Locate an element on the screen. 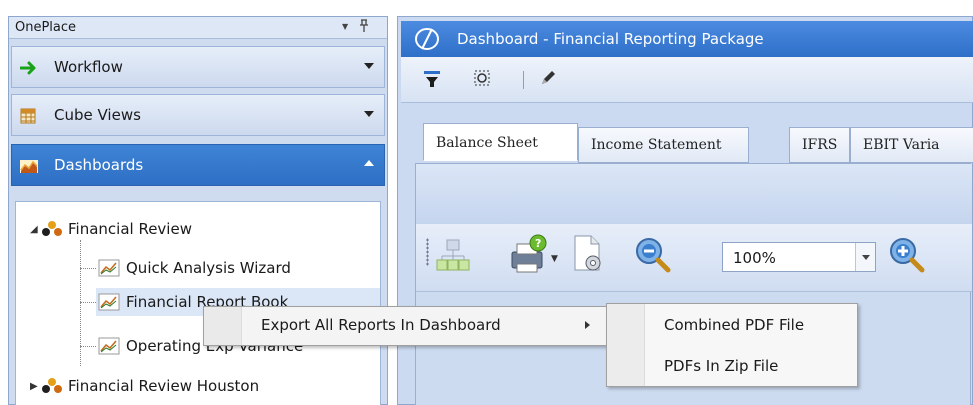 The height and width of the screenshot is (405, 973). export-submenu: Combined PDF File PDFs In Zip File is located at coordinates (732, 345).